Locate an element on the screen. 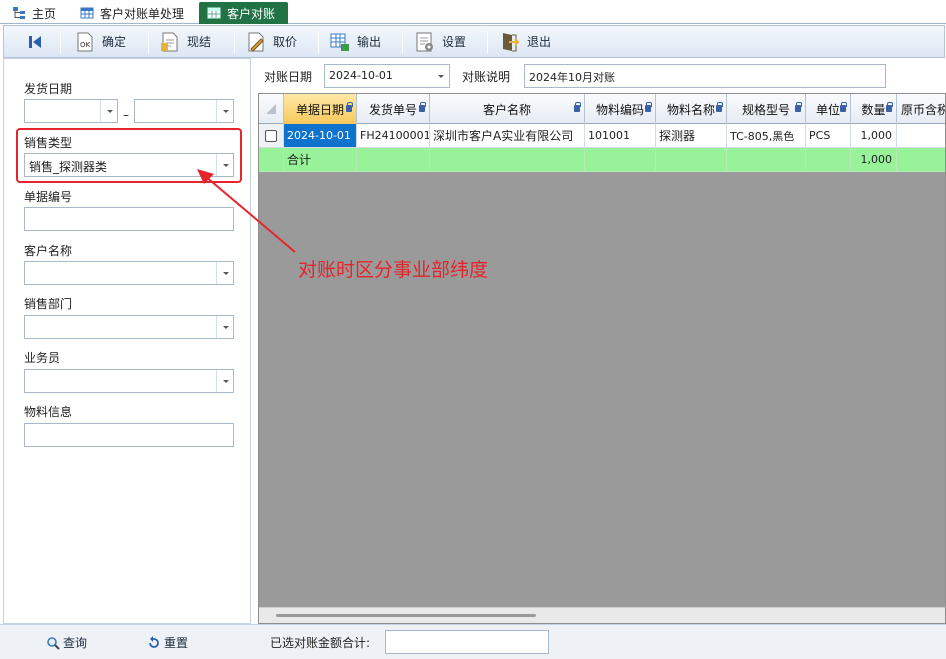  row-select-cell is located at coordinates (271, 136).